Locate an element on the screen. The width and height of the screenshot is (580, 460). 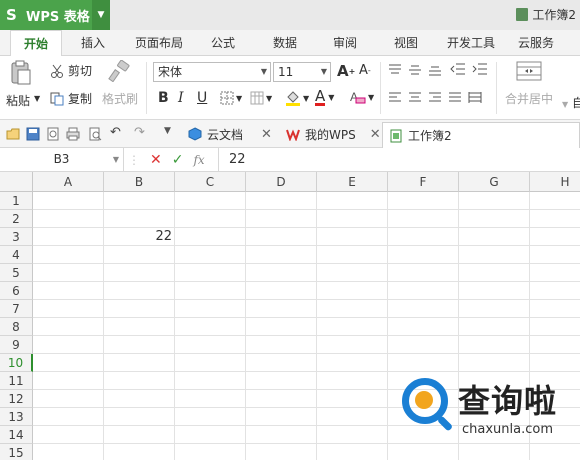
column-header-g: G is located at coordinates (494, 182).